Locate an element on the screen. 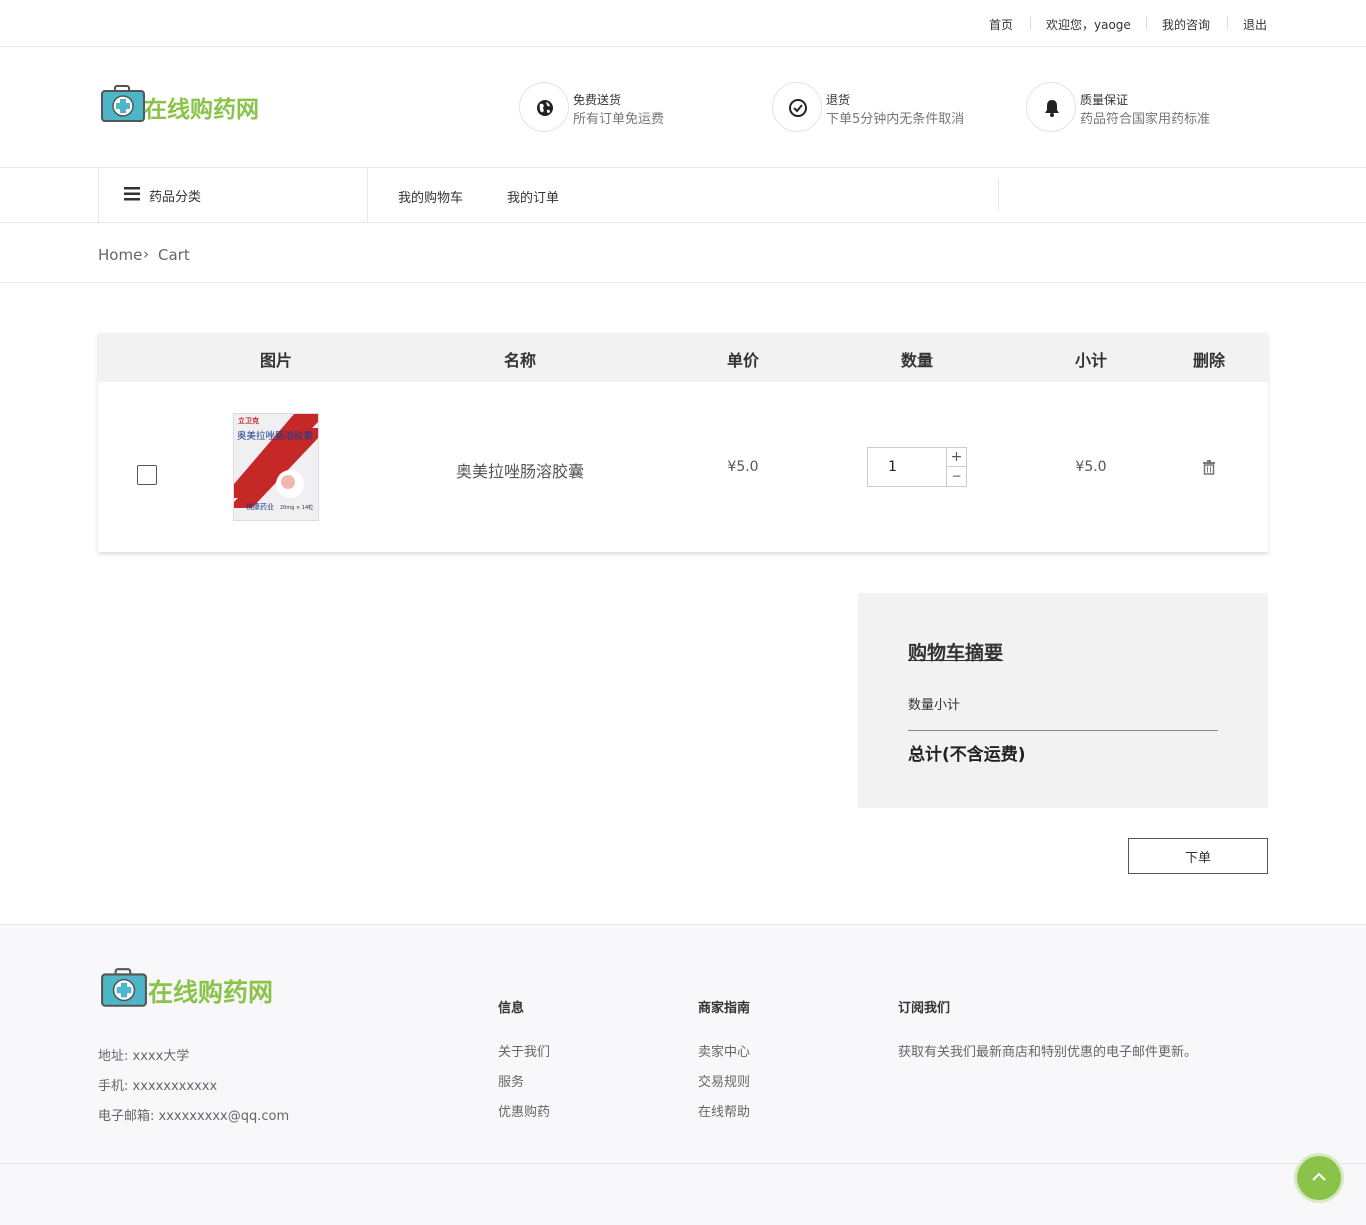  home-link: 首页 is located at coordinates (1001, 24).